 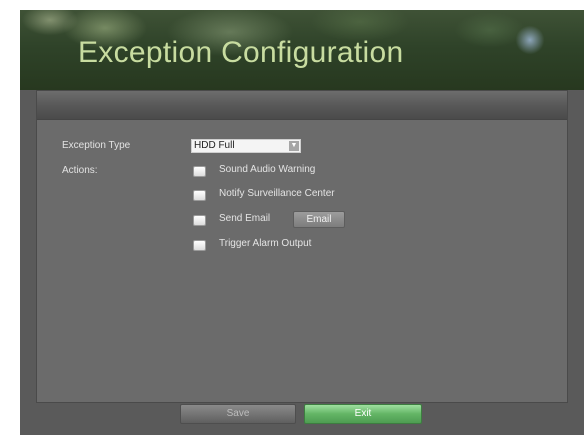 I want to click on trigger-alarm-output-label: Trigger Alarm Output, so click(x=265, y=243).